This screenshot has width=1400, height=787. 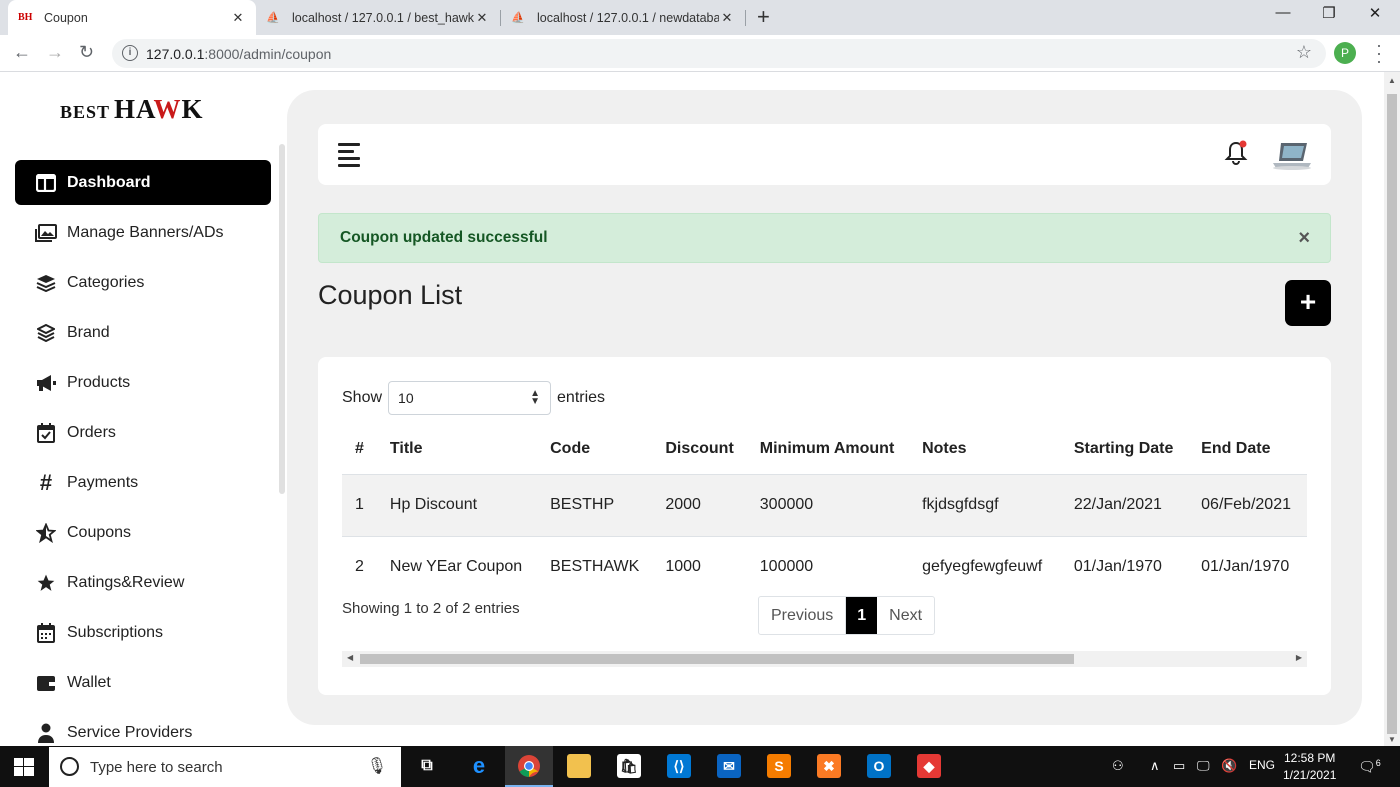 I want to click on sidebar-item-products: Products, so click(x=143, y=382).